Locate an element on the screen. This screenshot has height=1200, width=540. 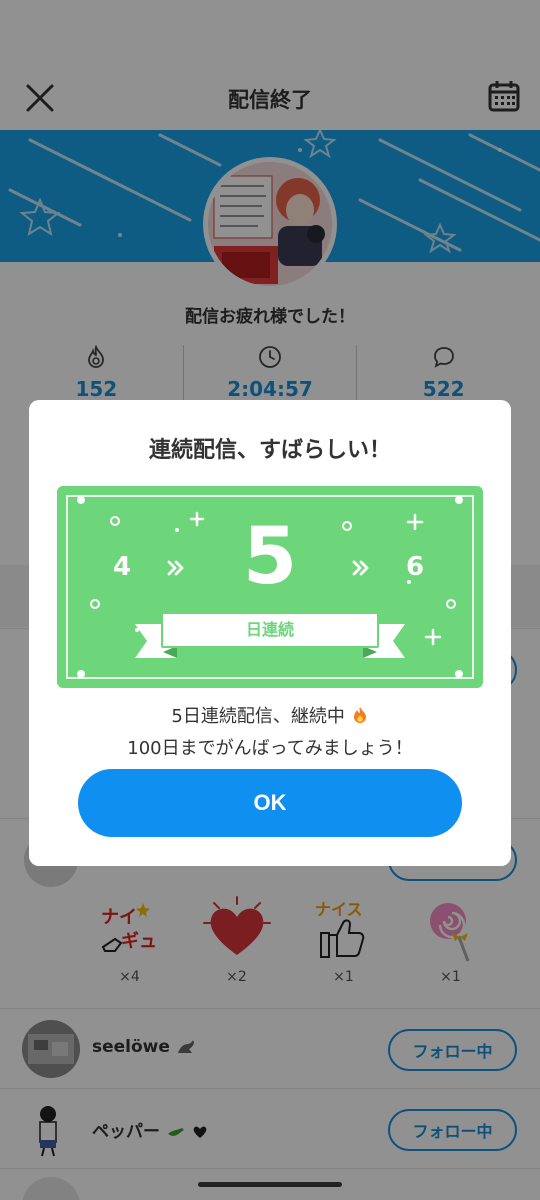
streak-message-line1: 5日連続配信、継続中 is located at coordinates (270, 715).